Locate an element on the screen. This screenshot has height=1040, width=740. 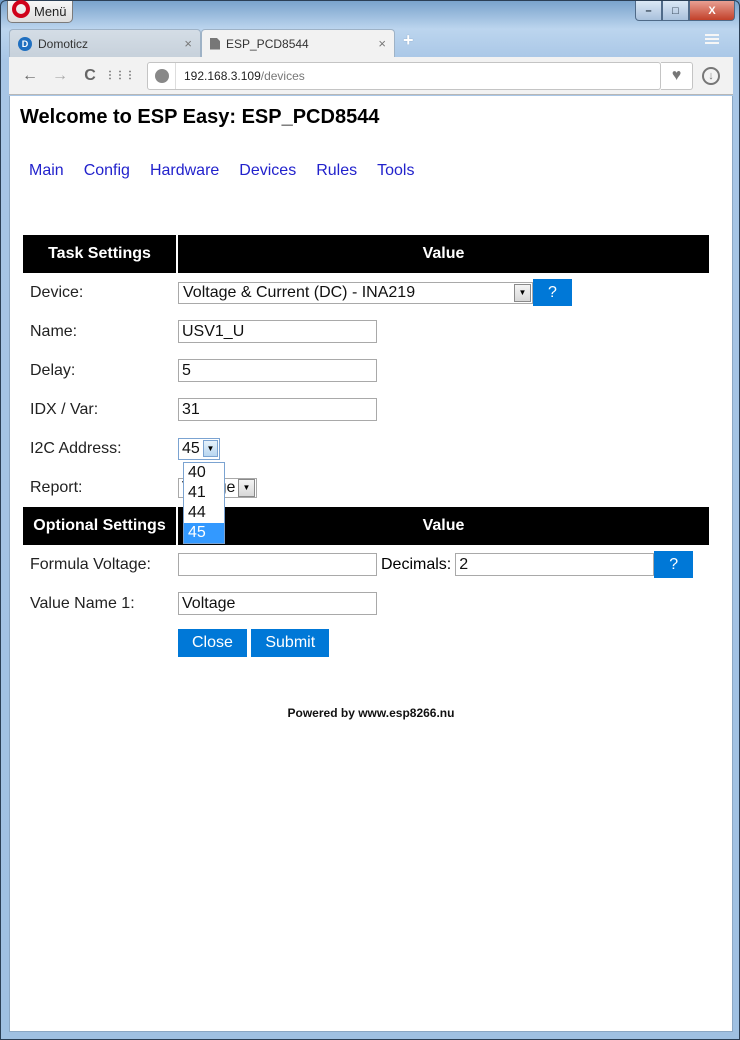
speed-dial-icon: ⋮⋮⋮ is located at coordinates (120, 75).